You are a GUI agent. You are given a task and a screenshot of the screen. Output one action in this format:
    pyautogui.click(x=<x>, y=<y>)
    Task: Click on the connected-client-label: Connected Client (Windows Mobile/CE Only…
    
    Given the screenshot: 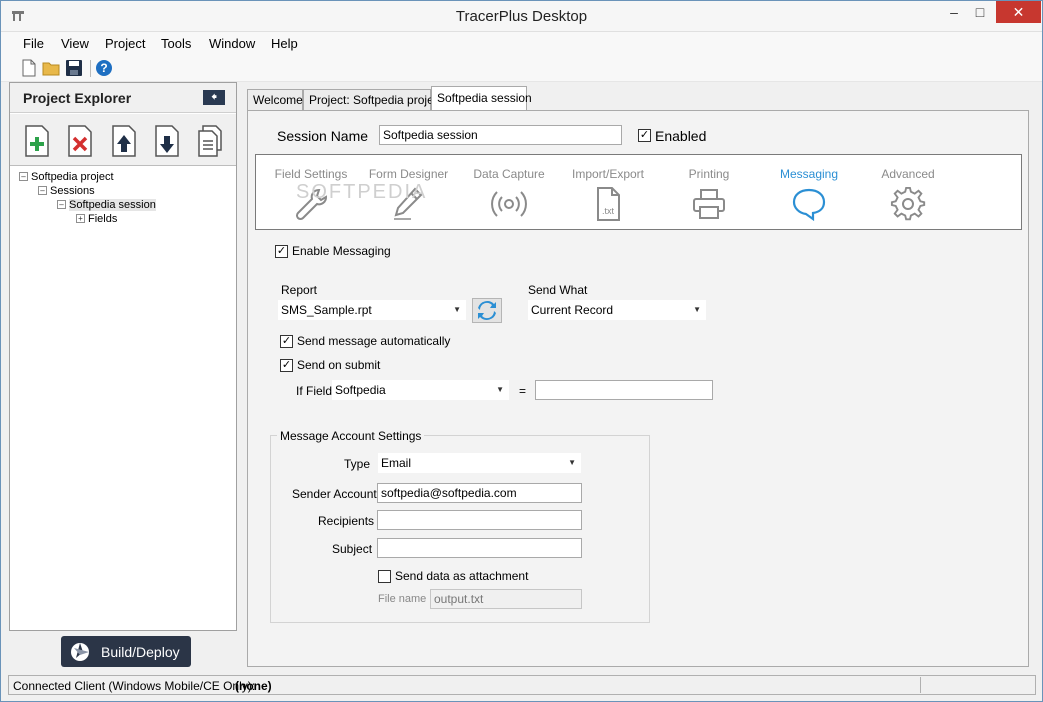 What is the action you would take?
    pyautogui.click(x=134, y=686)
    